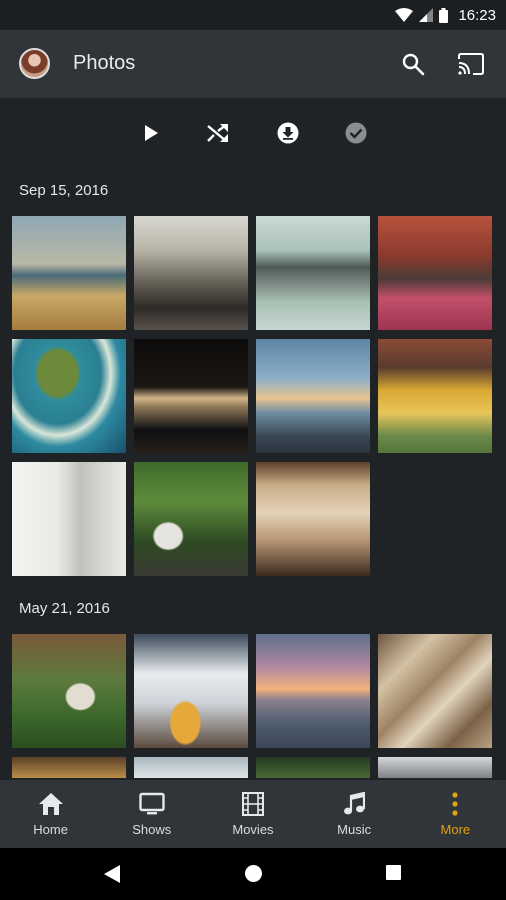 The image size is (506, 900). I want to click on status-icons: 16:23, so click(445, 15).